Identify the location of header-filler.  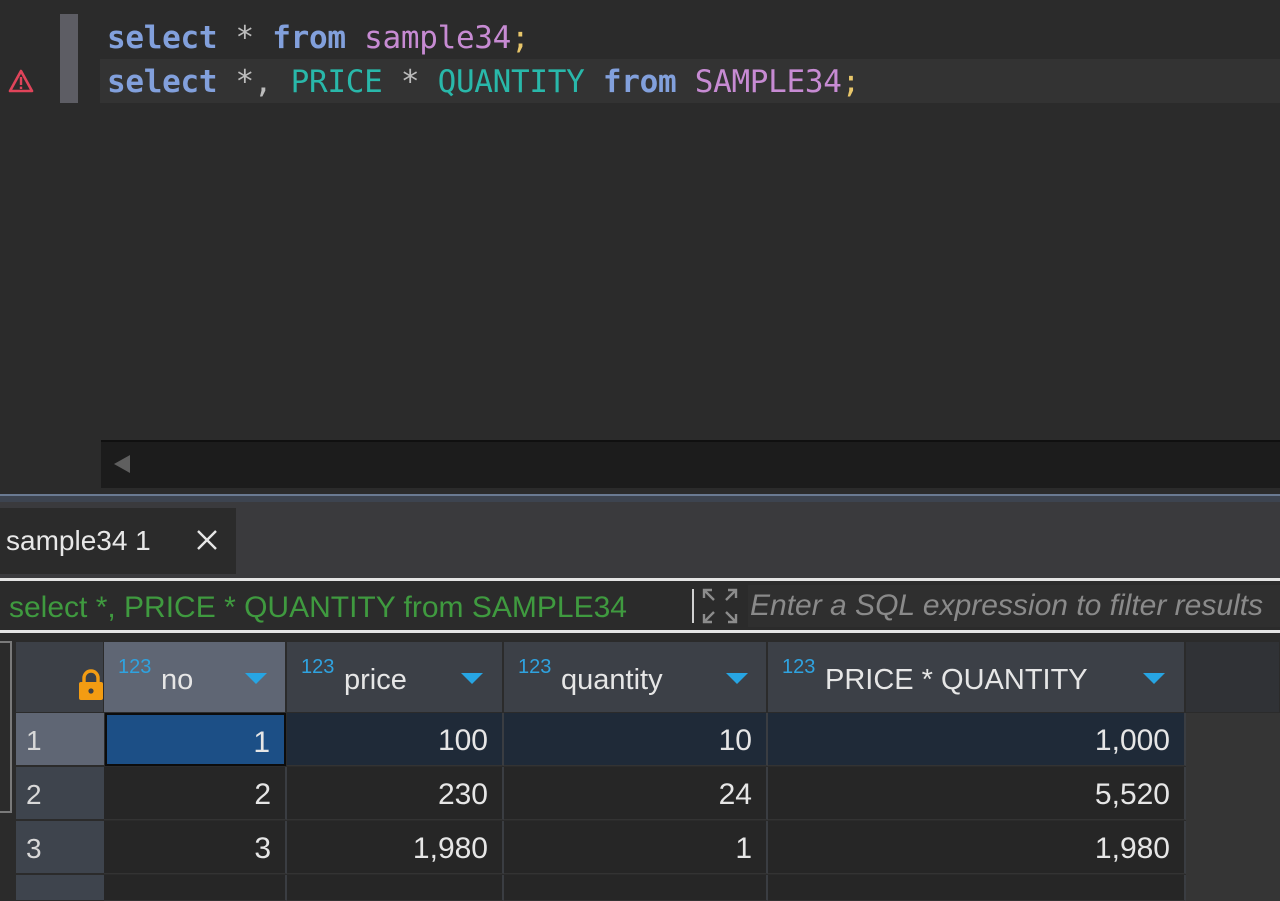
(1233, 677).